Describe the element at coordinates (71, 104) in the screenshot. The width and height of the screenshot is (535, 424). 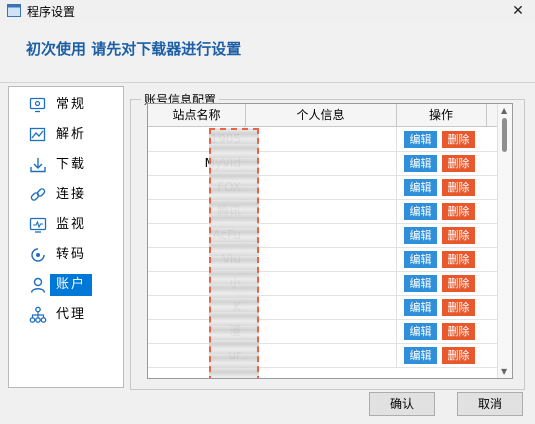
I see `sidebar-item-label: 常规` at that location.